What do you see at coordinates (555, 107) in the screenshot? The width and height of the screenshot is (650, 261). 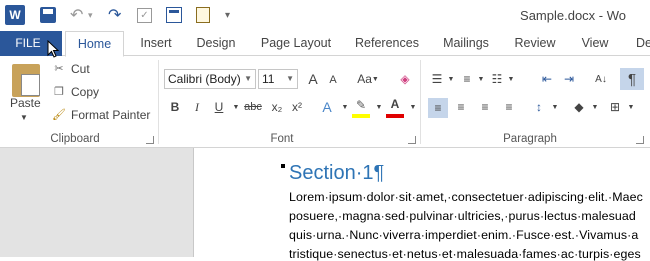 I see `line-spacing-dropdown-icon: ▼` at bounding box center [555, 107].